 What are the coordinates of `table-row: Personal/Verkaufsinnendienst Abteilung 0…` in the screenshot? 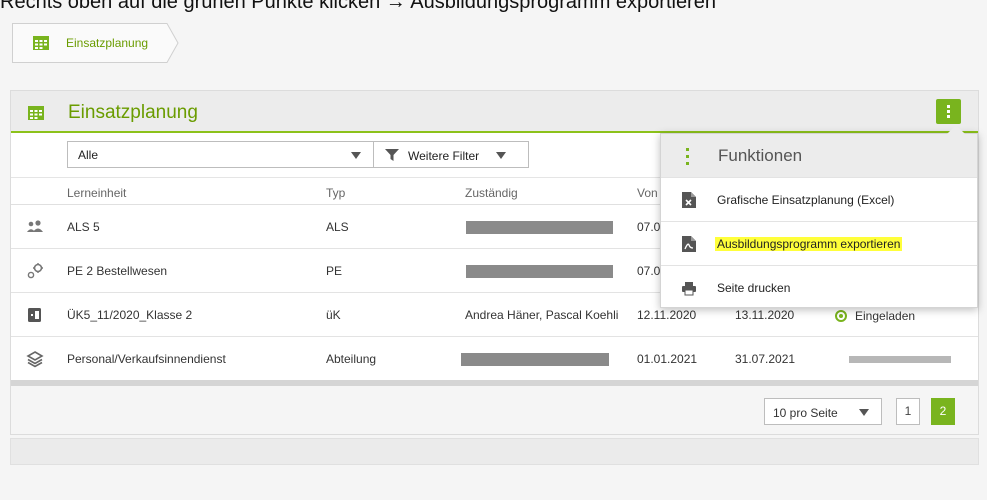 It's located at (494, 359).